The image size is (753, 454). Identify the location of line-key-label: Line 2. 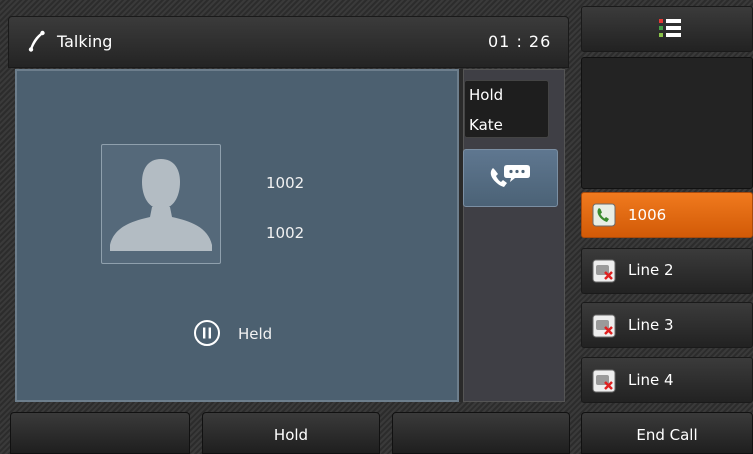
(651, 270).